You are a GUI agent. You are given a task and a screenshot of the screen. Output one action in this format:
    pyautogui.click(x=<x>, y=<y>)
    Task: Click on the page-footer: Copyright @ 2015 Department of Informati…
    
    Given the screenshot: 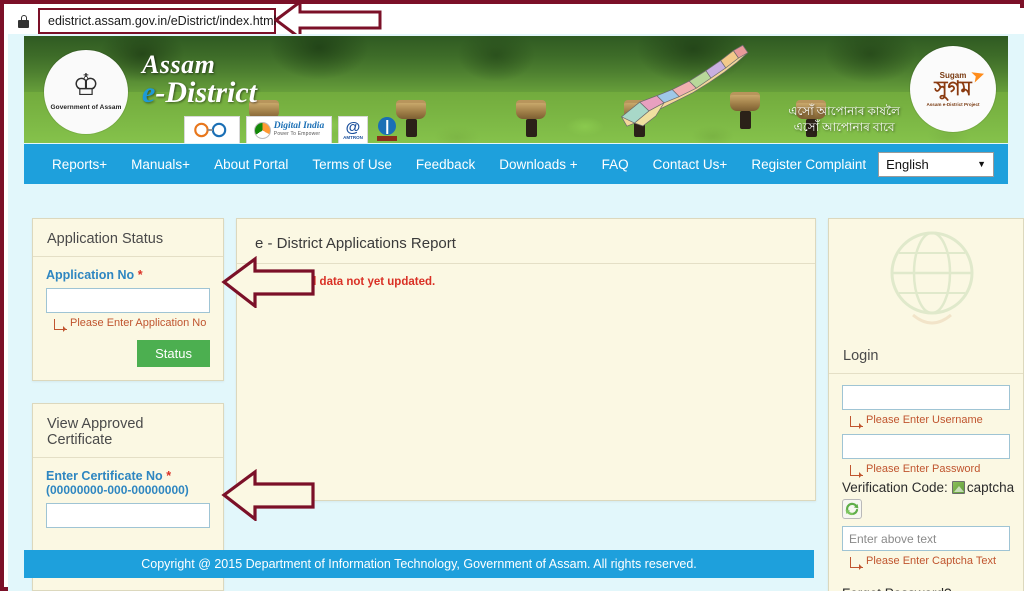 What is the action you would take?
    pyautogui.click(x=419, y=564)
    